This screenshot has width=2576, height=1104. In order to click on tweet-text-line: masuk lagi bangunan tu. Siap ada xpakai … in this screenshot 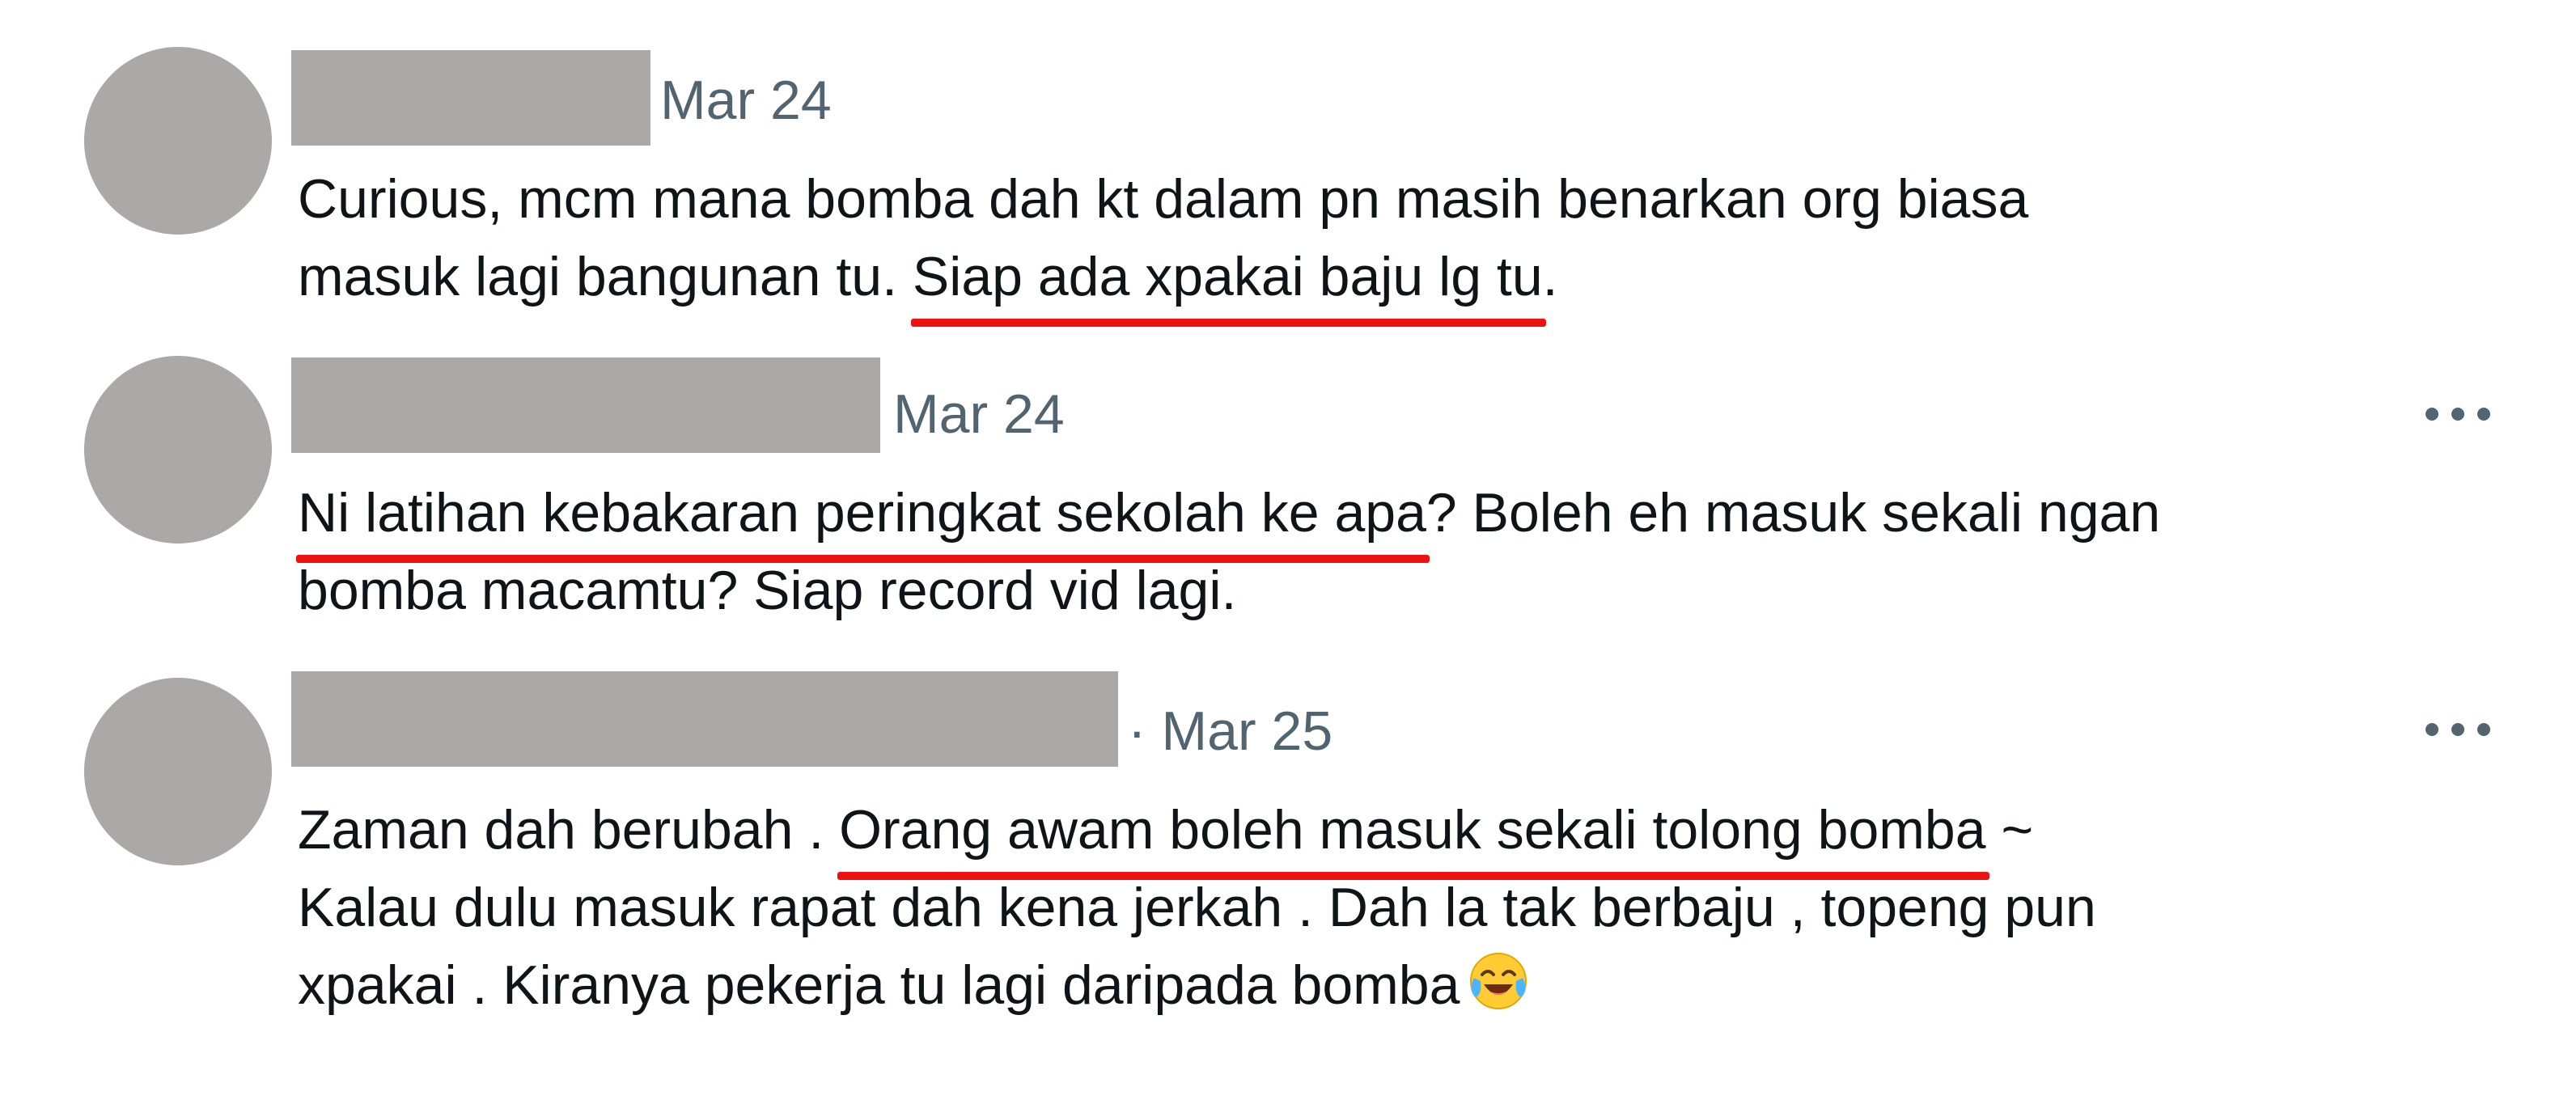, I will do `click(1422, 283)`.